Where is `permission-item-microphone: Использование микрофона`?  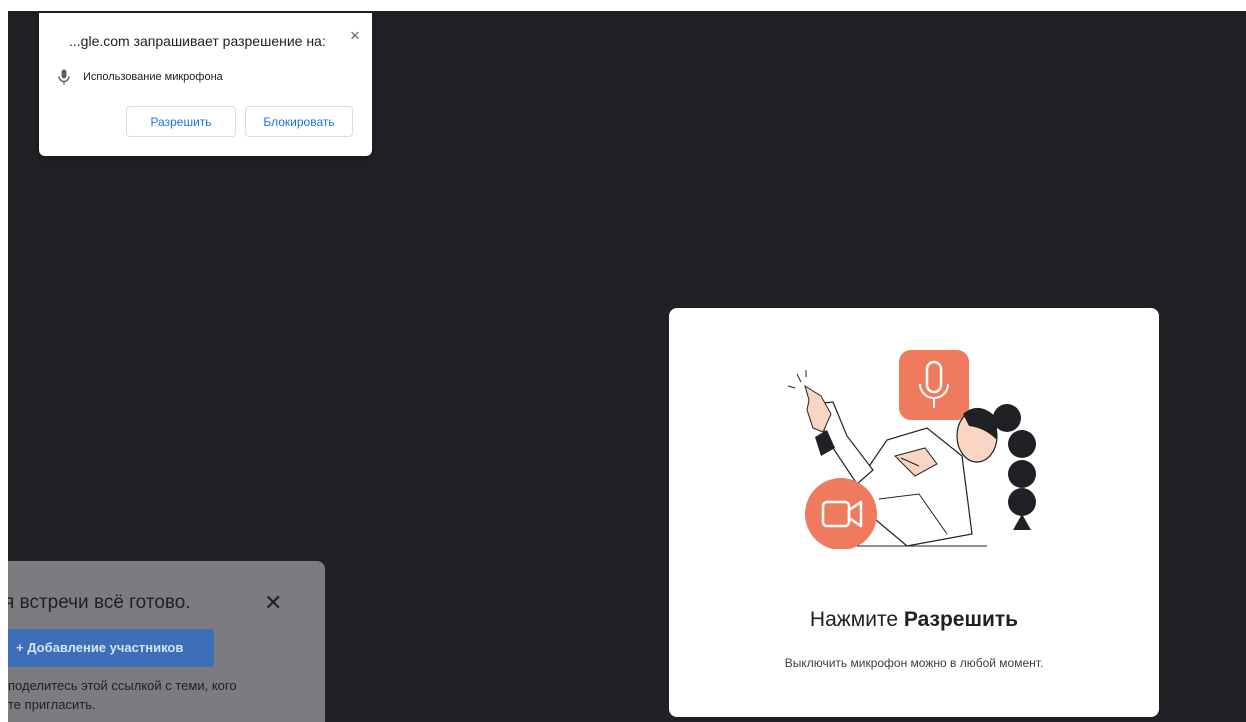 permission-item-microphone: Использование микрофона is located at coordinates (140, 77).